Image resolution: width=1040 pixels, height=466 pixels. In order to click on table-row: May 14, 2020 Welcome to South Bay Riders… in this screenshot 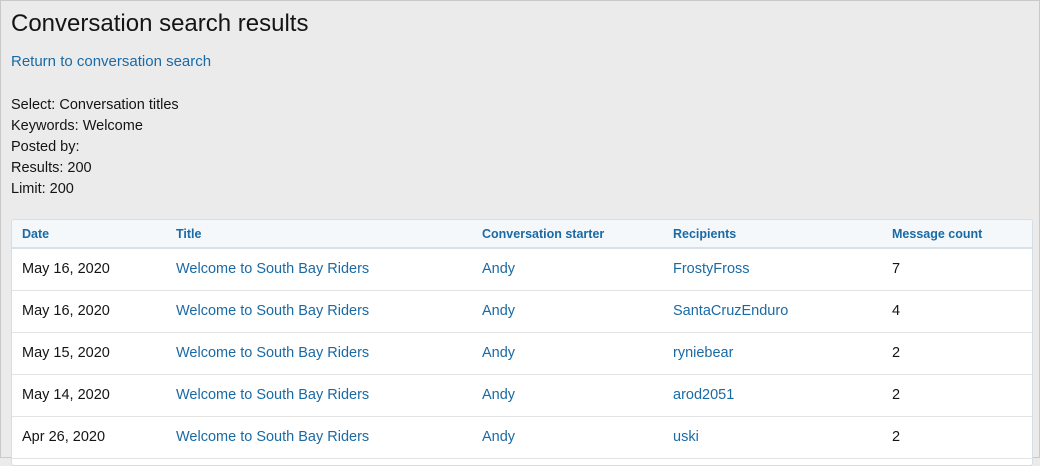, I will do `click(522, 395)`.